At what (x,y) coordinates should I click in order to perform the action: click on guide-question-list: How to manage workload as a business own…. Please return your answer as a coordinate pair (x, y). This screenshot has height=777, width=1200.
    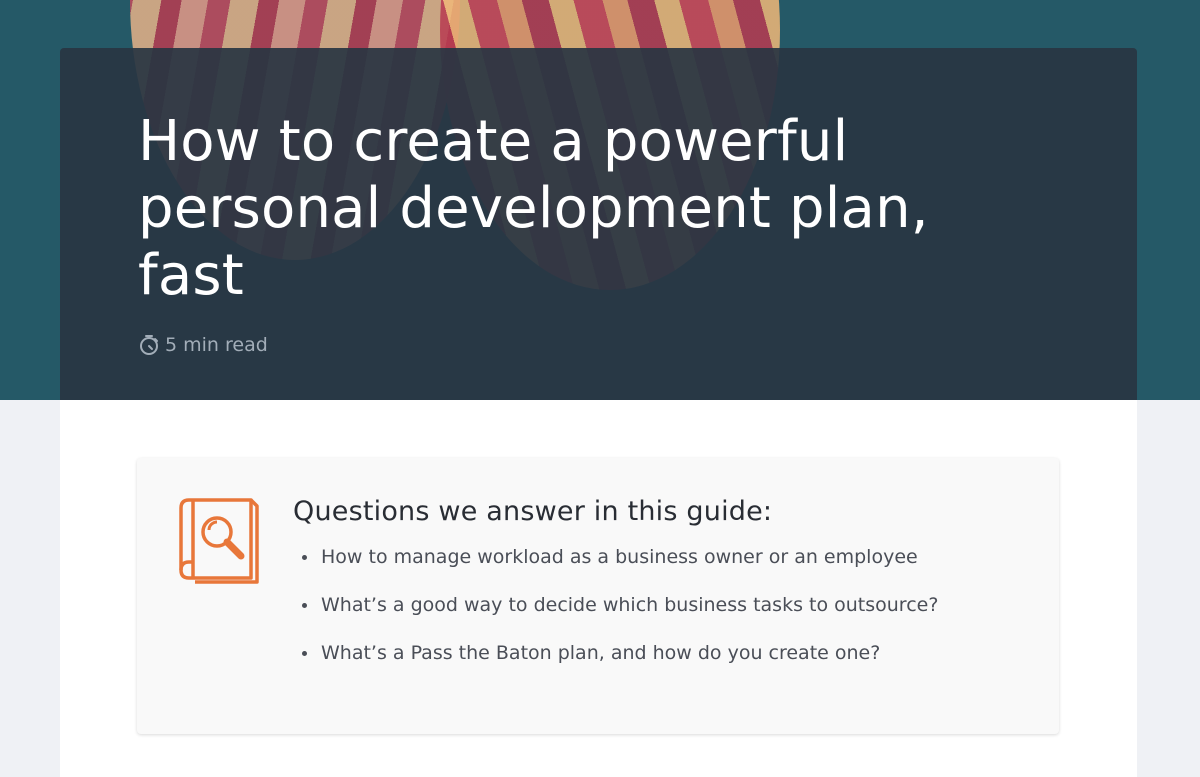
    Looking at the image, I should click on (615, 614).